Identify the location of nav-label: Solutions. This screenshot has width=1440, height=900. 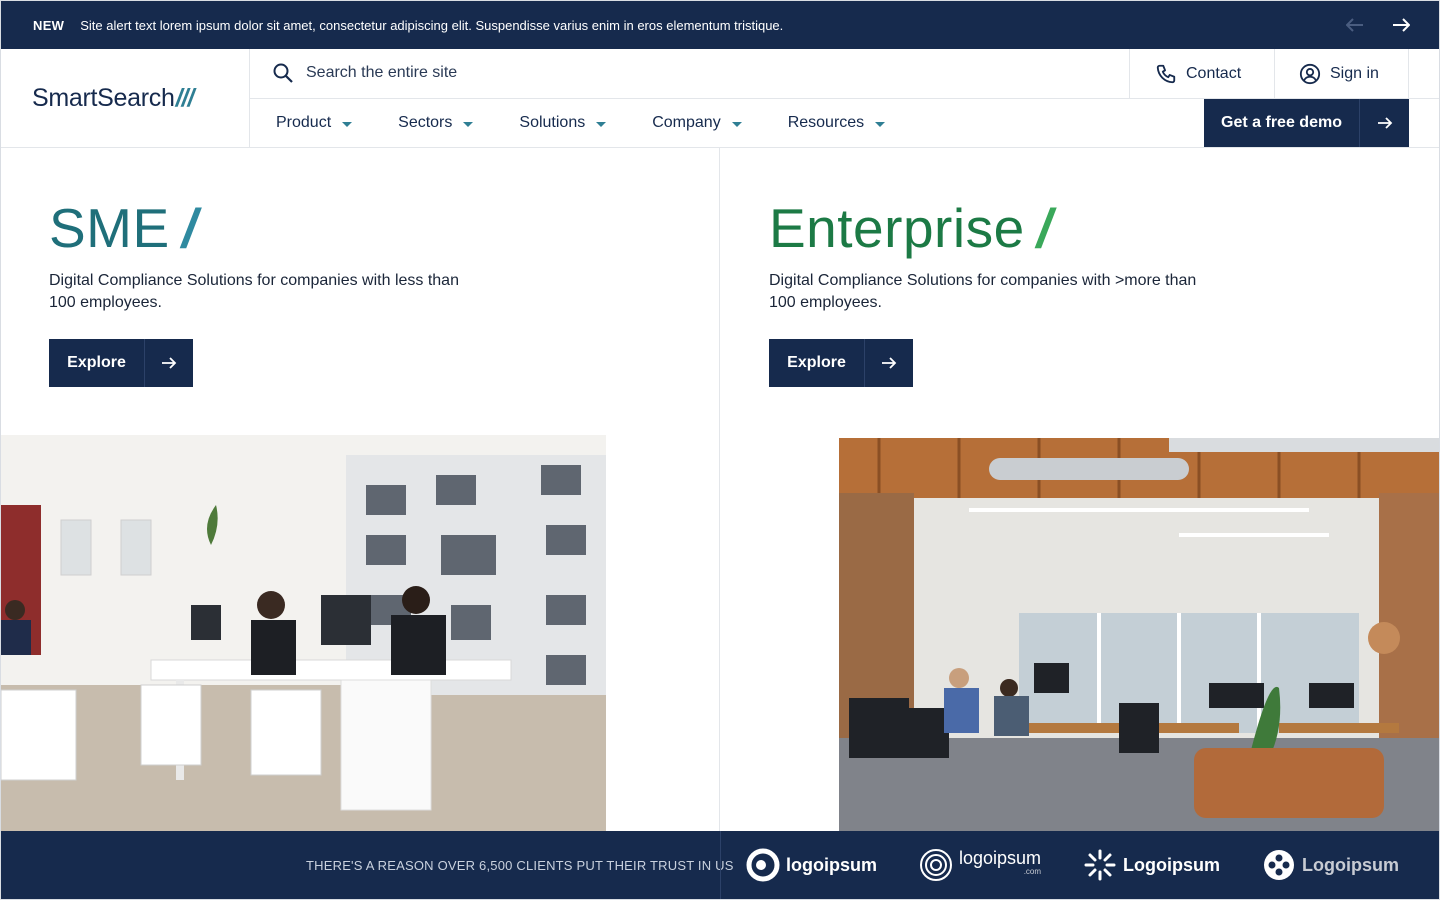
(552, 122).